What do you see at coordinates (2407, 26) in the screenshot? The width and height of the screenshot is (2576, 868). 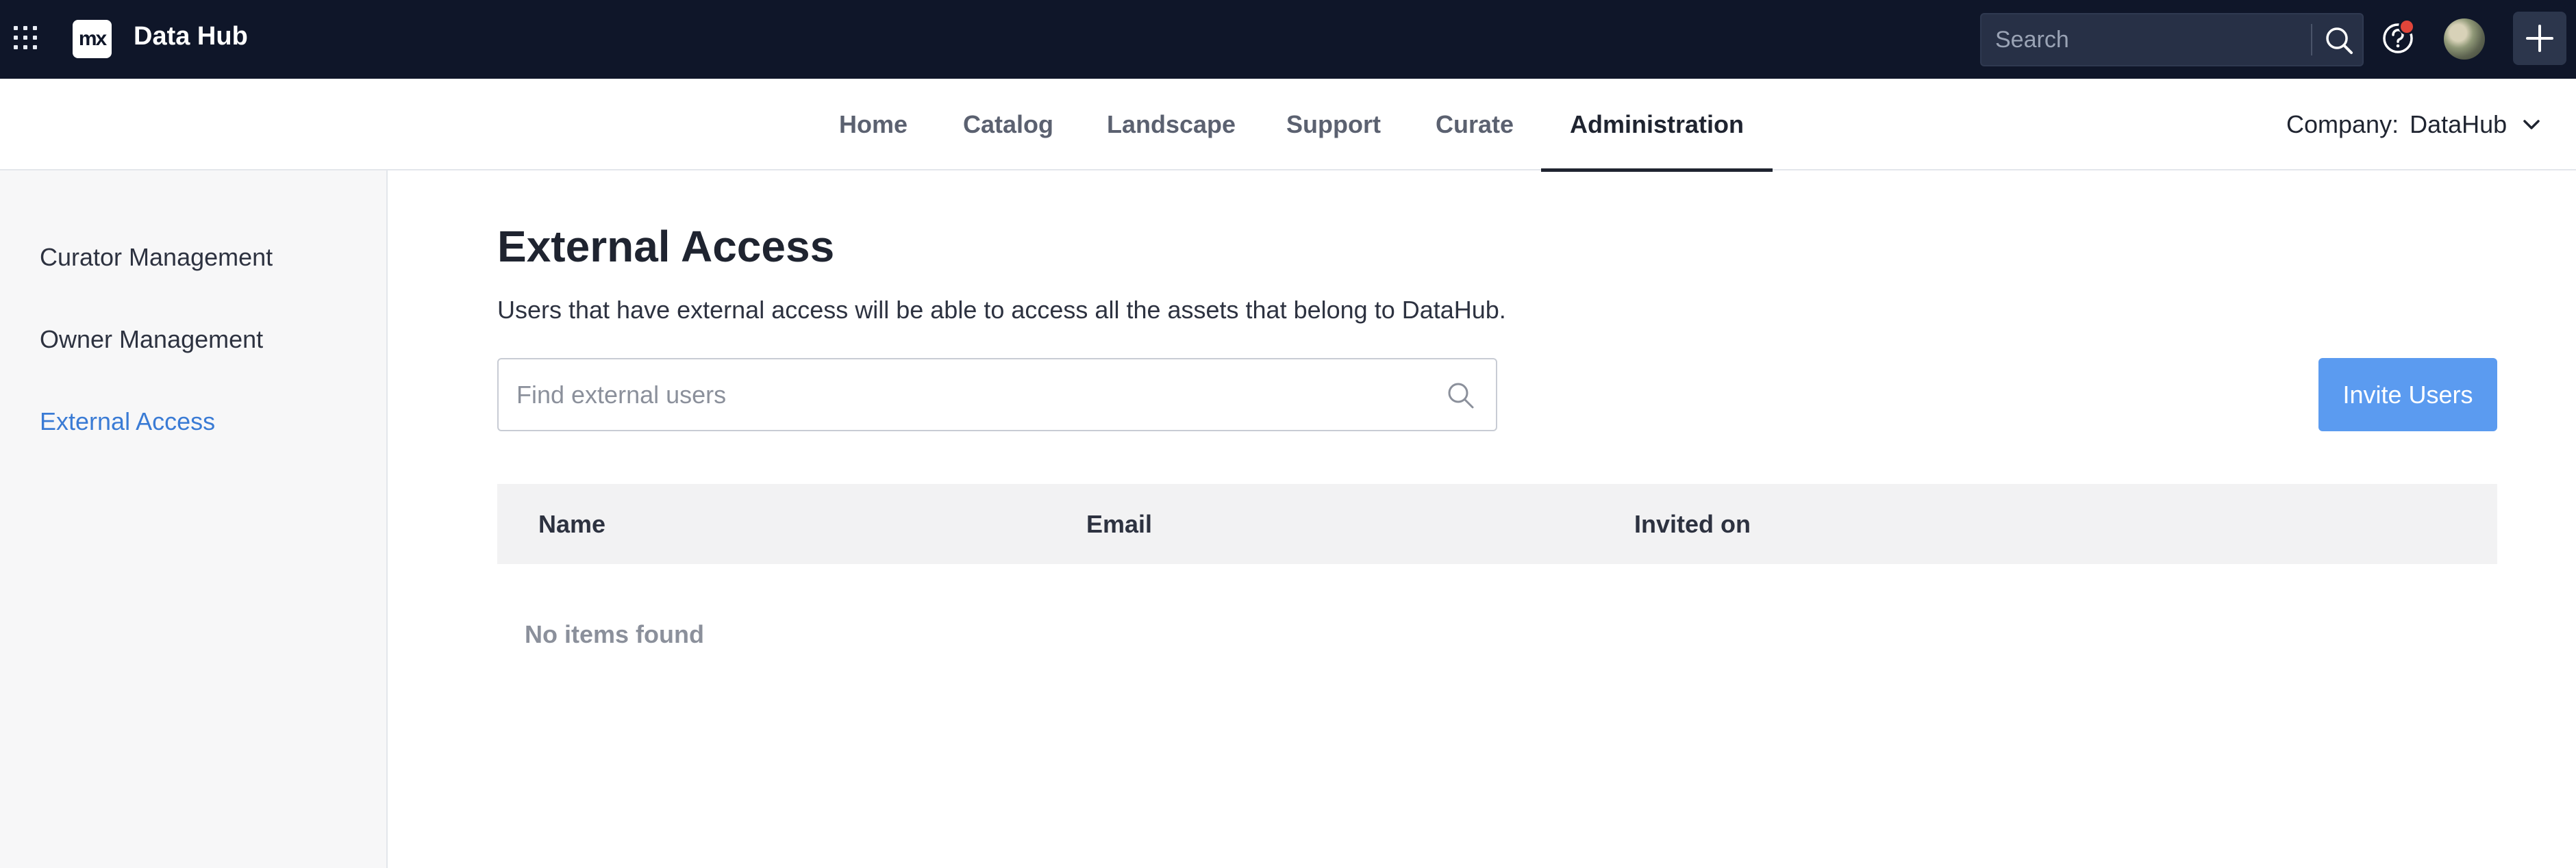 I see `notification-badge` at bounding box center [2407, 26].